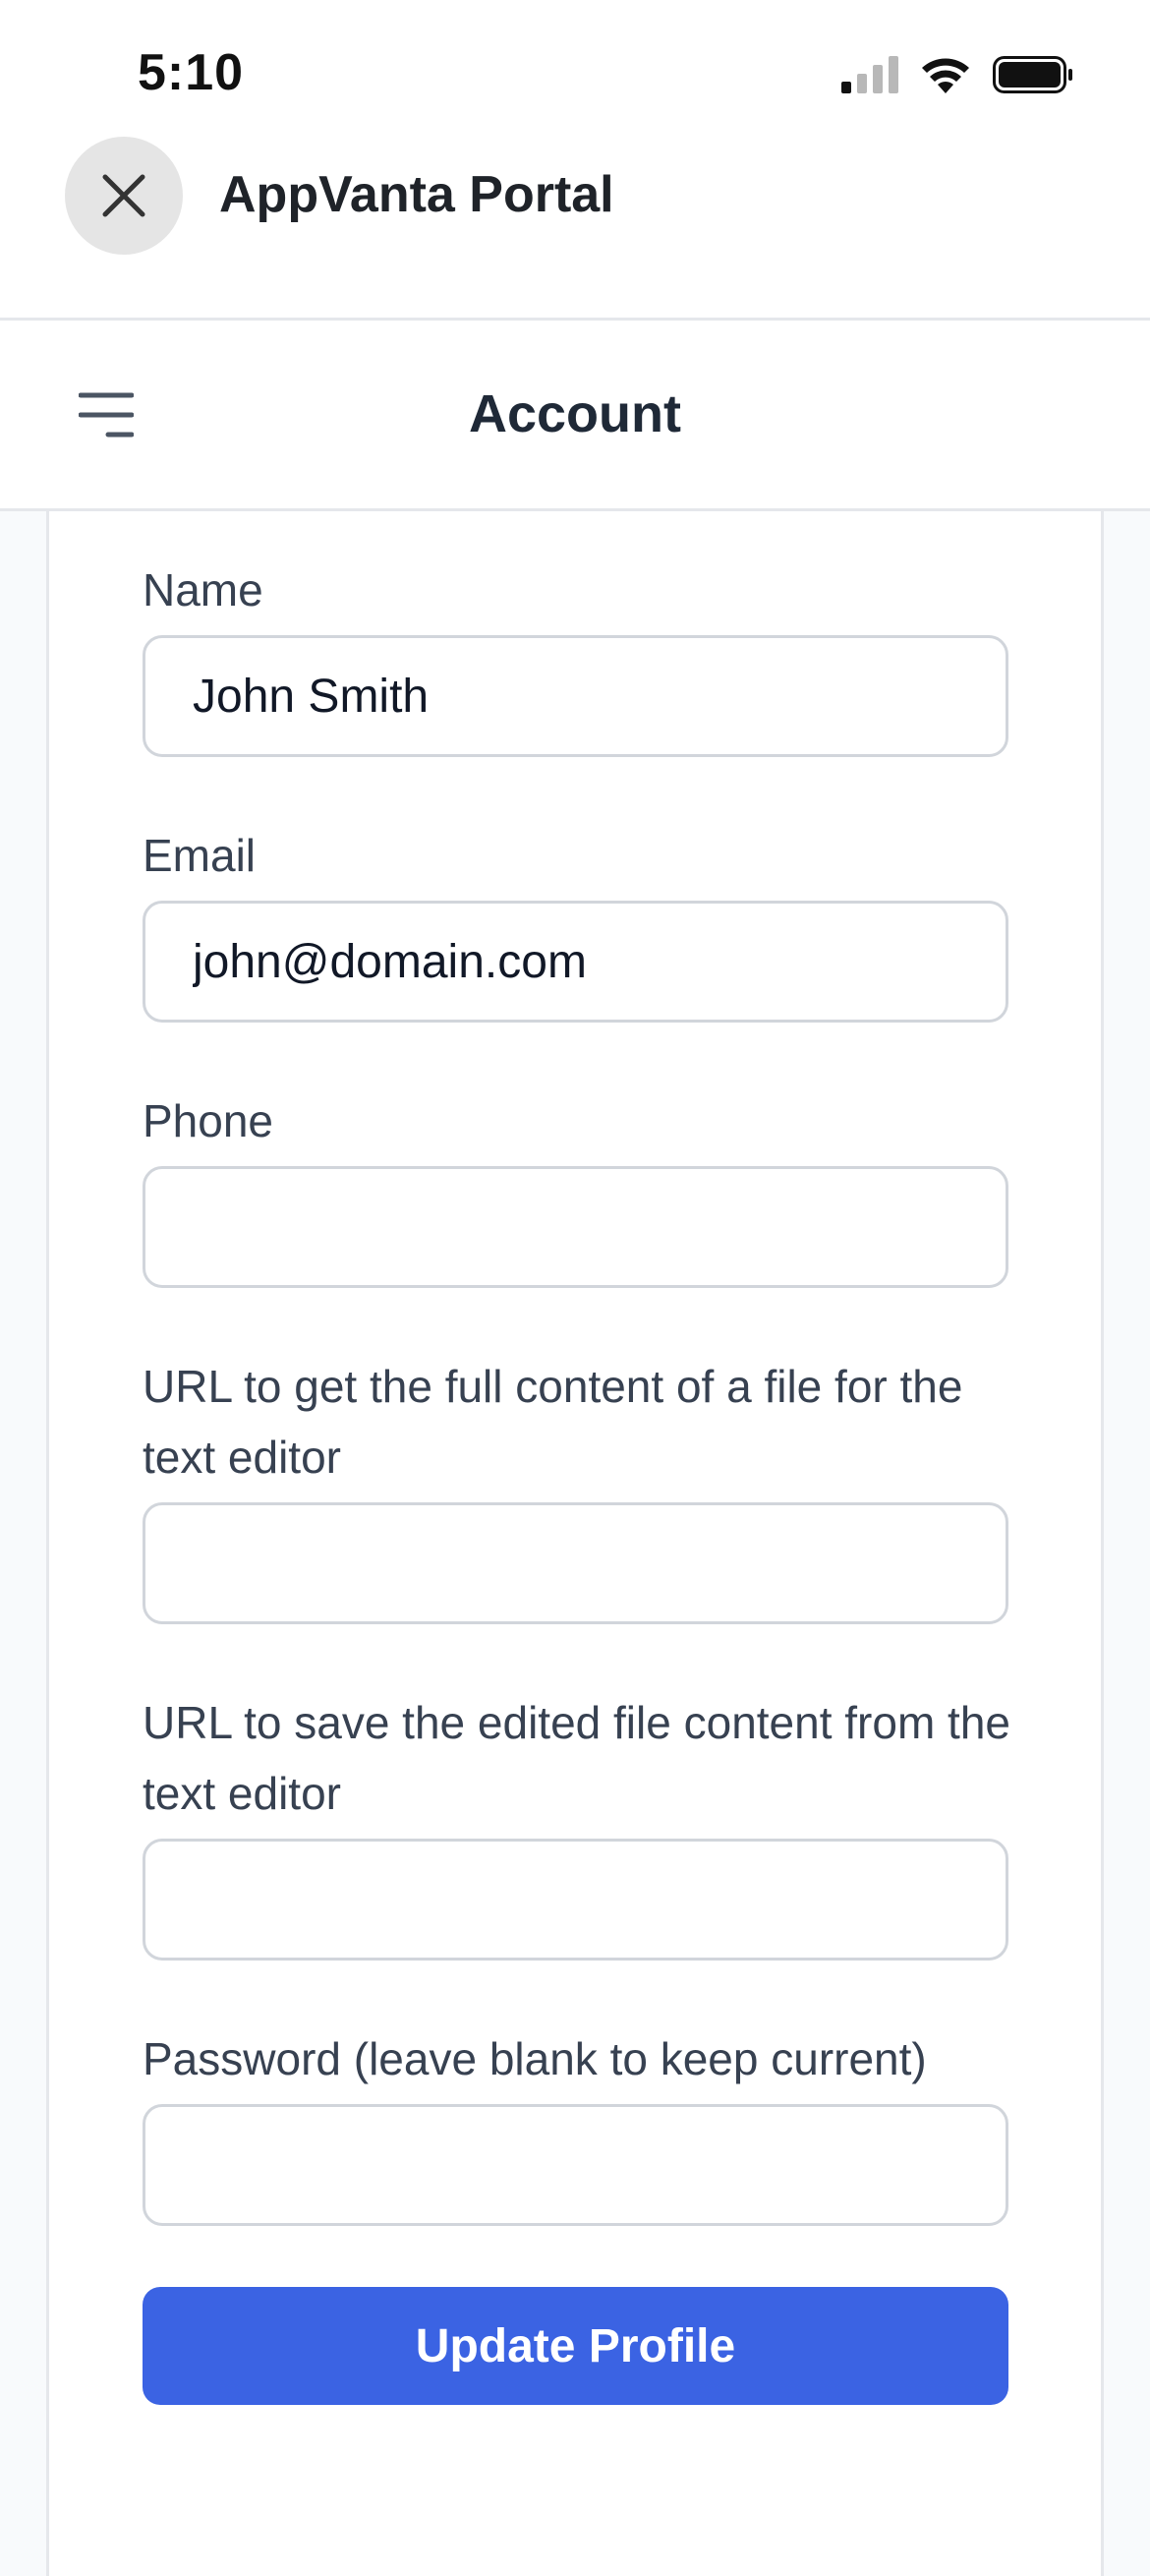 The width and height of the screenshot is (1150, 2576). I want to click on wifi-icon, so click(945, 75).